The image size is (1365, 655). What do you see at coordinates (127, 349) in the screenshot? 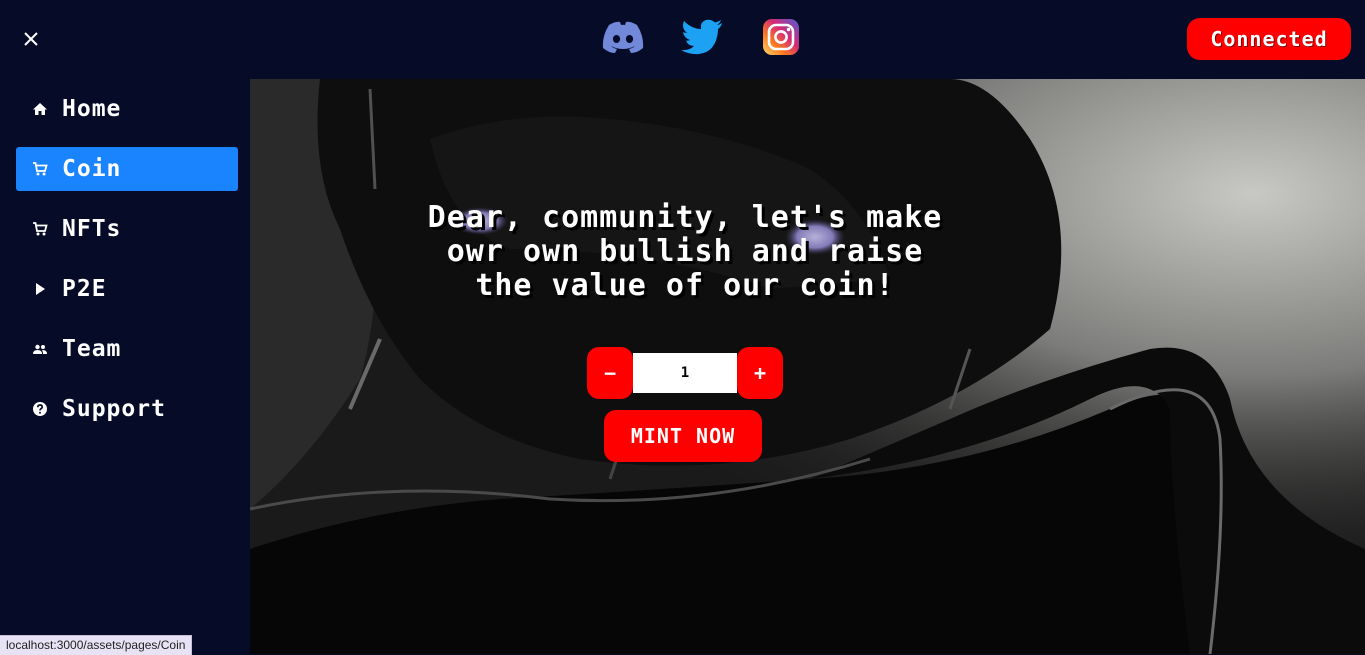
I see `sidebar-item-team: Team` at bounding box center [127, 349].